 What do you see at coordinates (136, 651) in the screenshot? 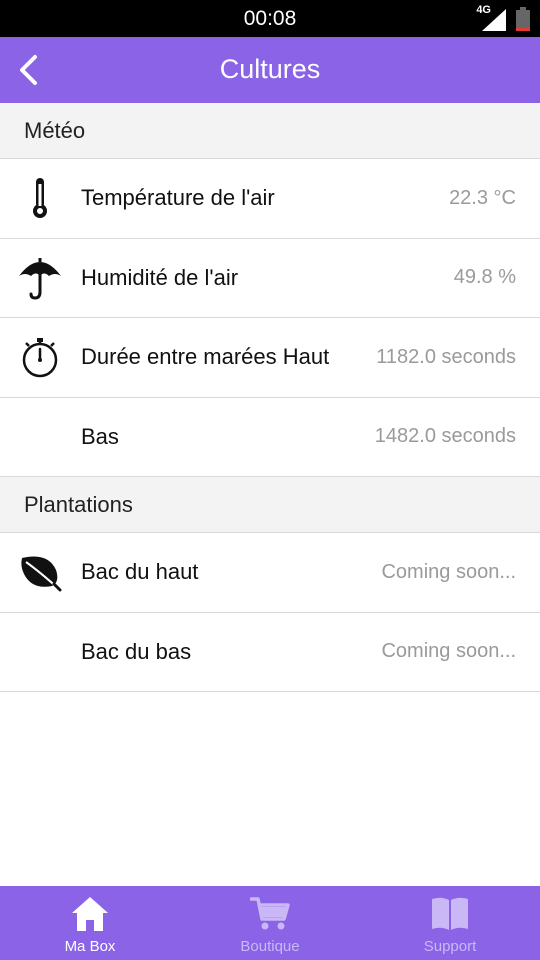
I see `row-label: Bac du bas` at bounding box center [136, 651].